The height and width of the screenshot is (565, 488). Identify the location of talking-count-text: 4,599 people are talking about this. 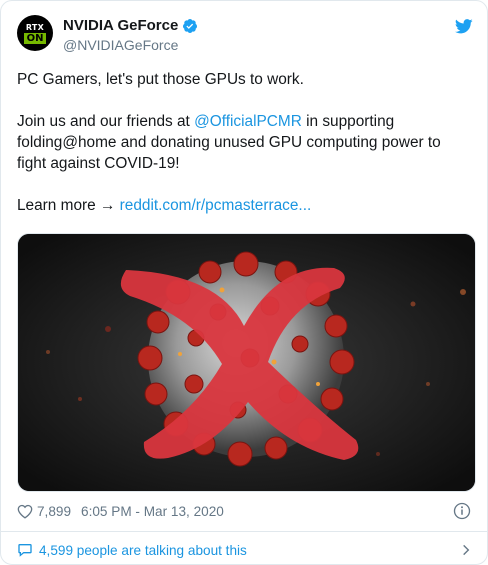
(143, 550).